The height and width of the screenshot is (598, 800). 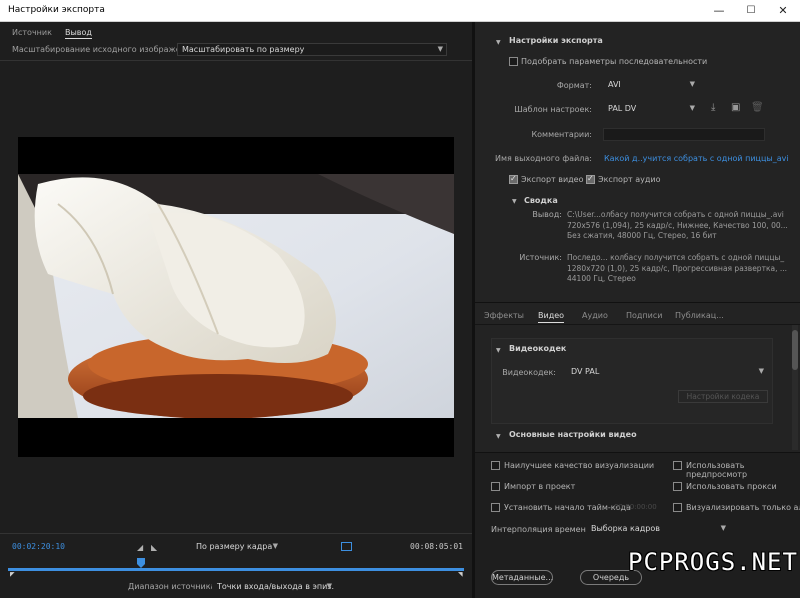 I want to click on tab-captions: Подписи, so click(x=644, y=315).